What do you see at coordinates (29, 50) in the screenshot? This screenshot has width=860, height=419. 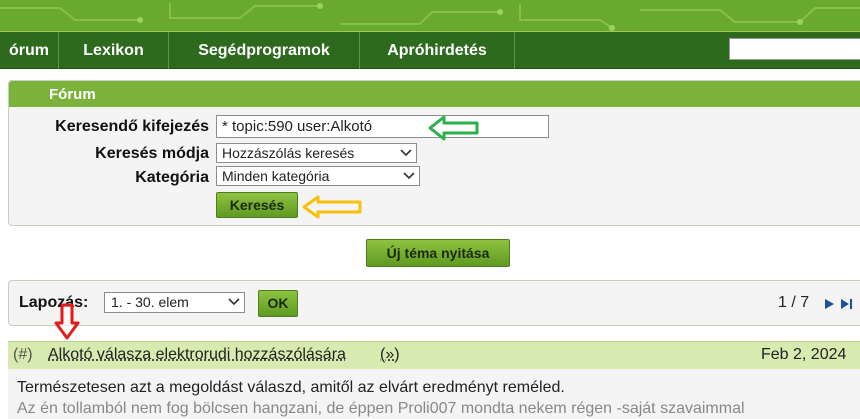 I see `nav-item-forum: órum` at bounding box center [29, 50].